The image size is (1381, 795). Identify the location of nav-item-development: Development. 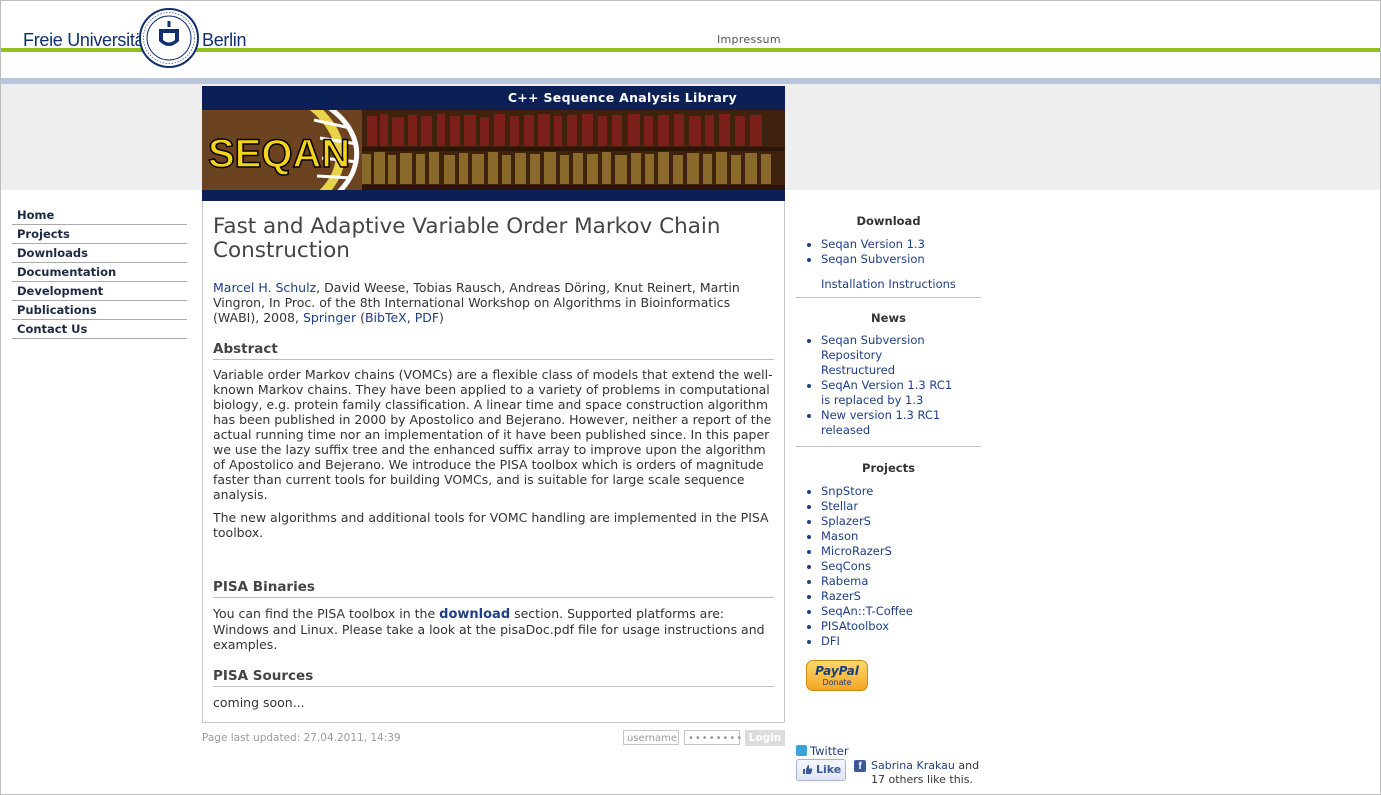
(99, 291).